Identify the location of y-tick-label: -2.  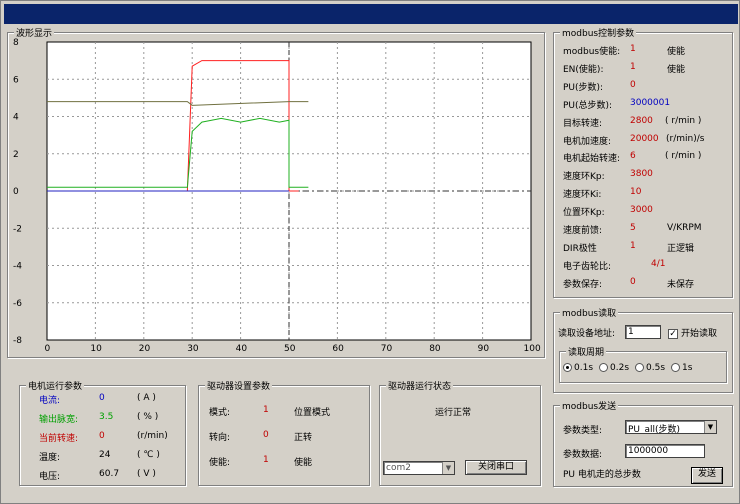
(17, 229).